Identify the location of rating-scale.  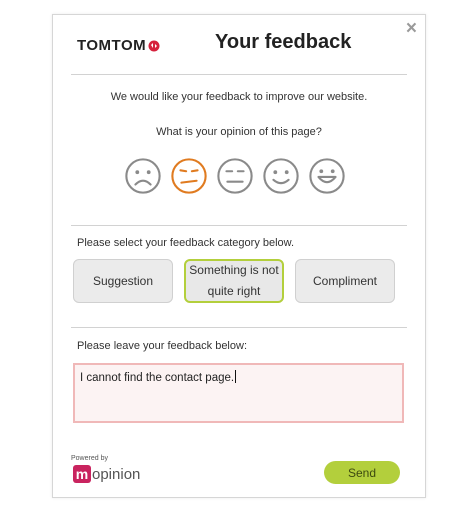
(235, 176).